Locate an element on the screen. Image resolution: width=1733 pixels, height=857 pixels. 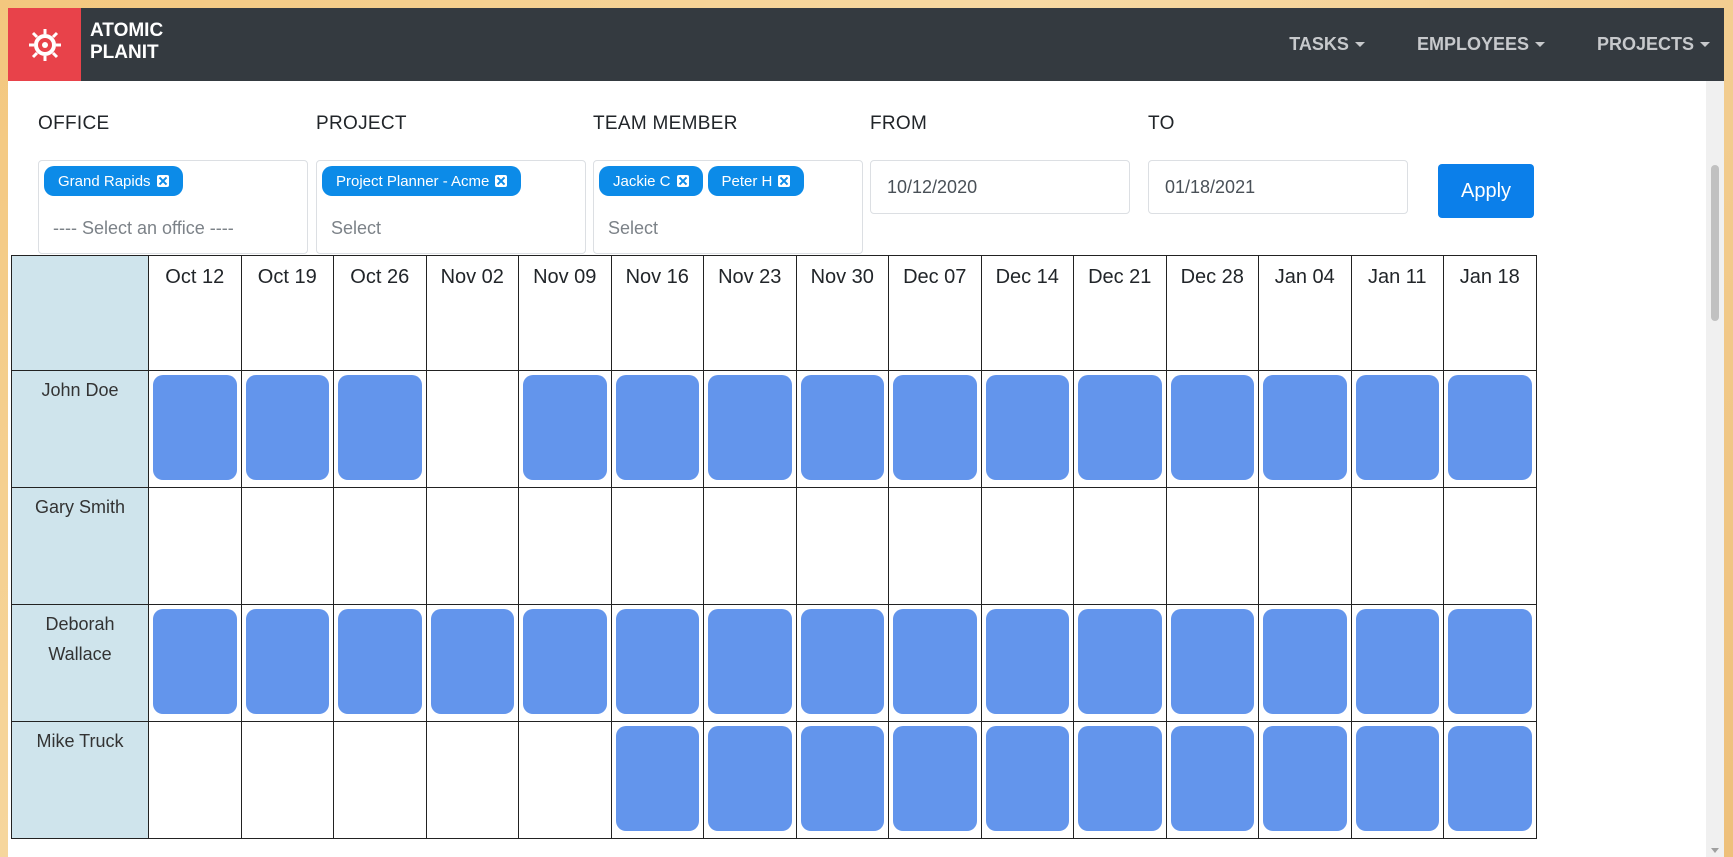
nav-tasks-dropdown: TASKS is located at coordinates (1327, 44).